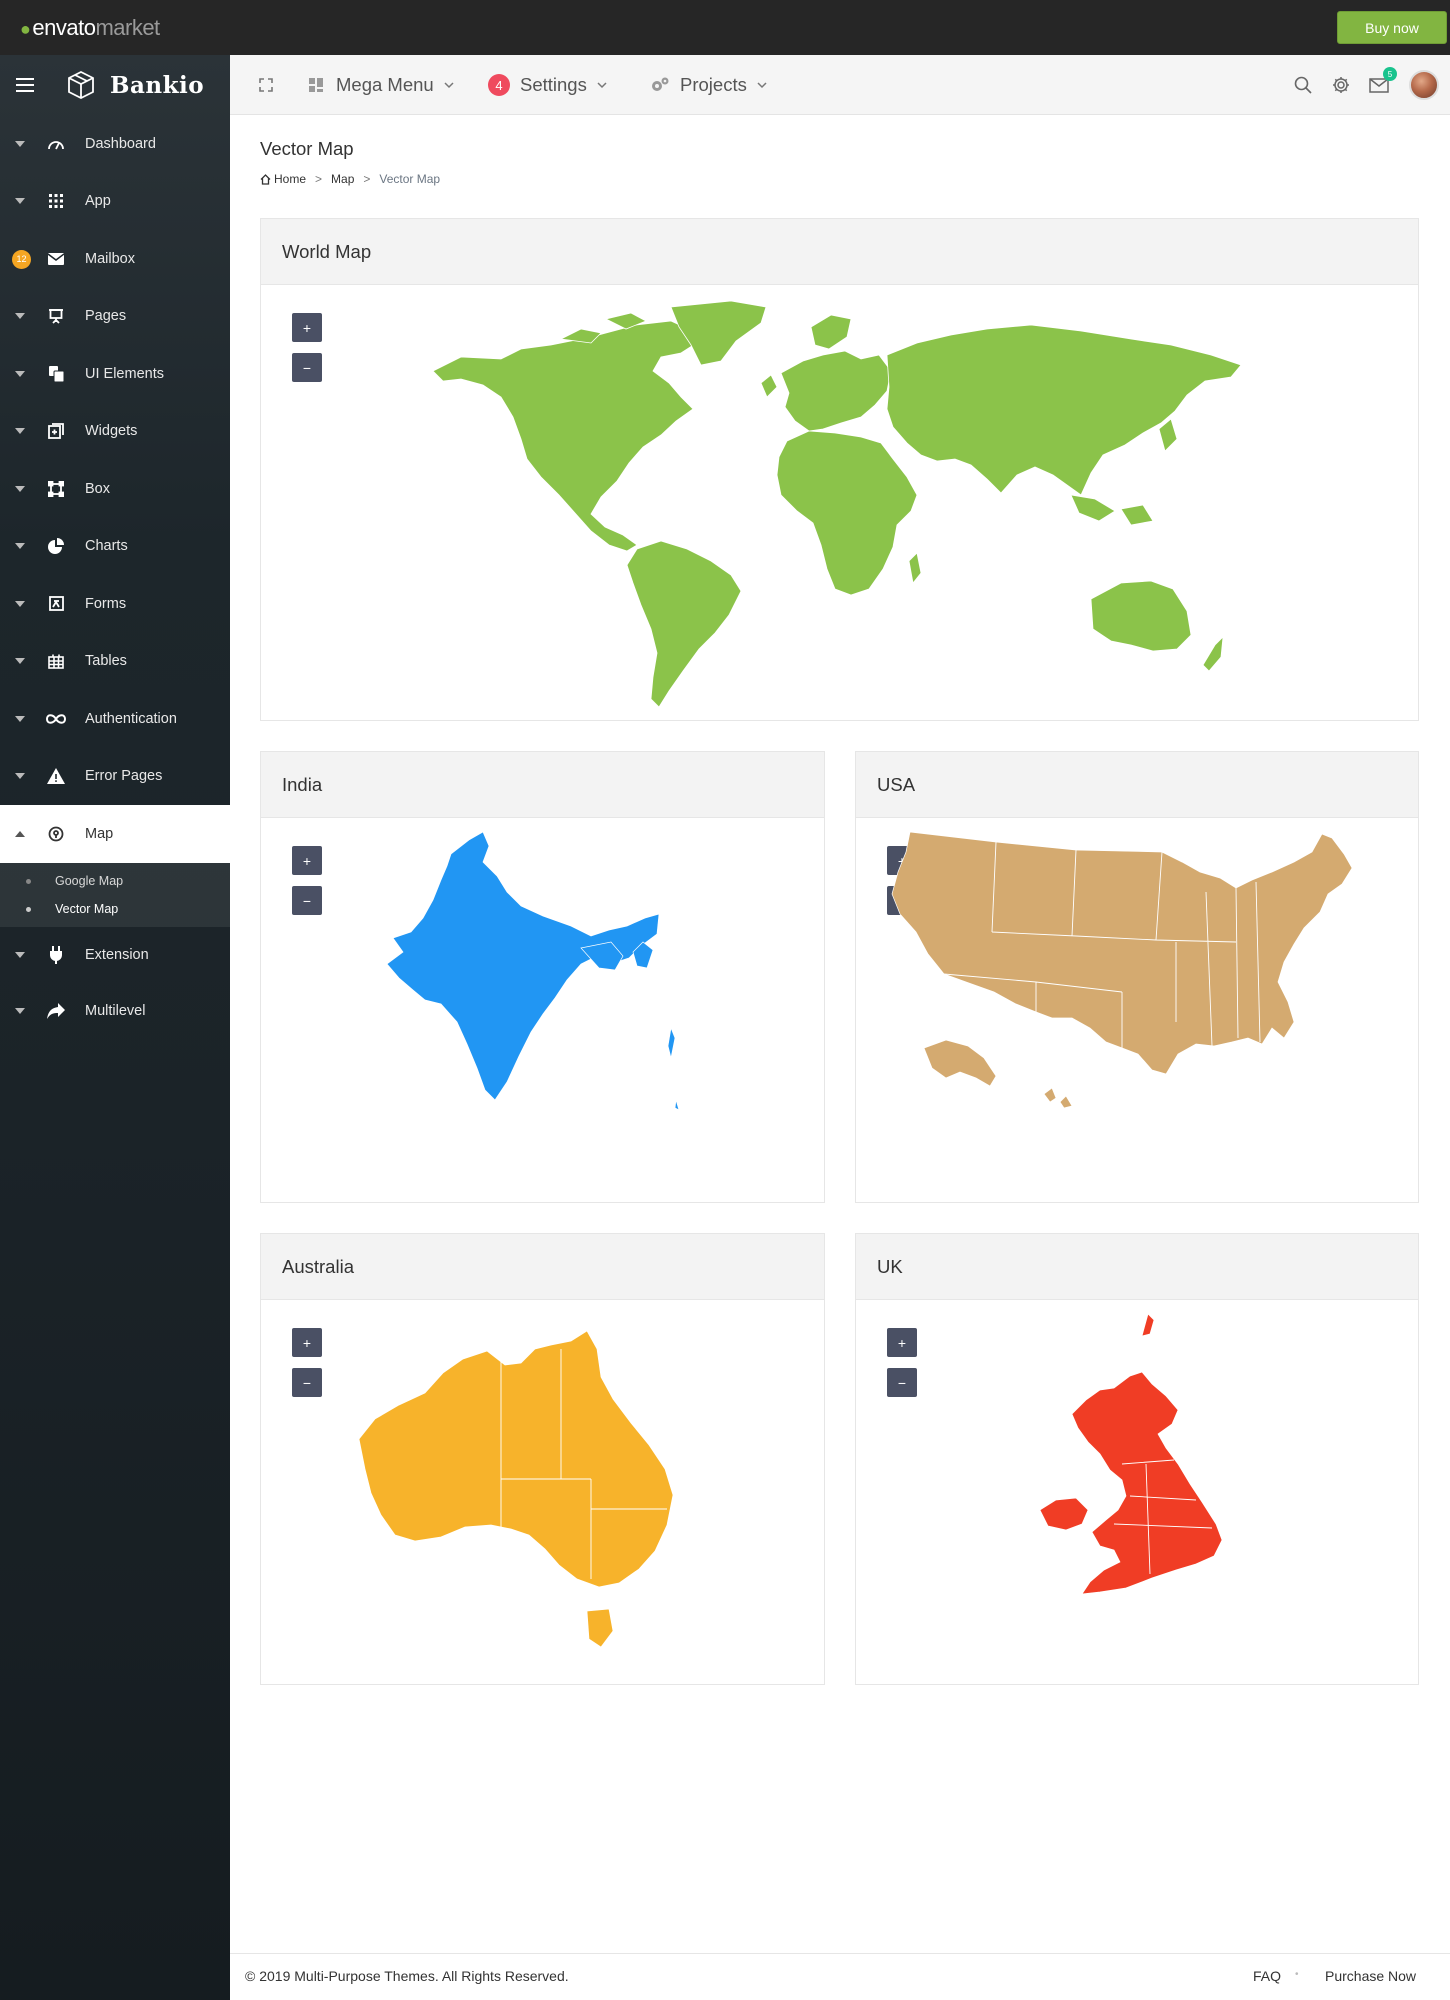 This screenshot has height=2000, width=1450. I want to click on australia-map-card: Australia + −, so click(542, 1459).